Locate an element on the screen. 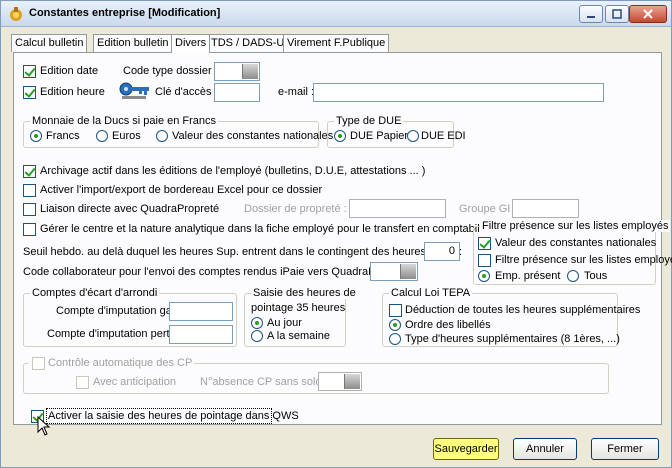  pointage-title: Saisie des heures de is located at coordinates (304, 293).